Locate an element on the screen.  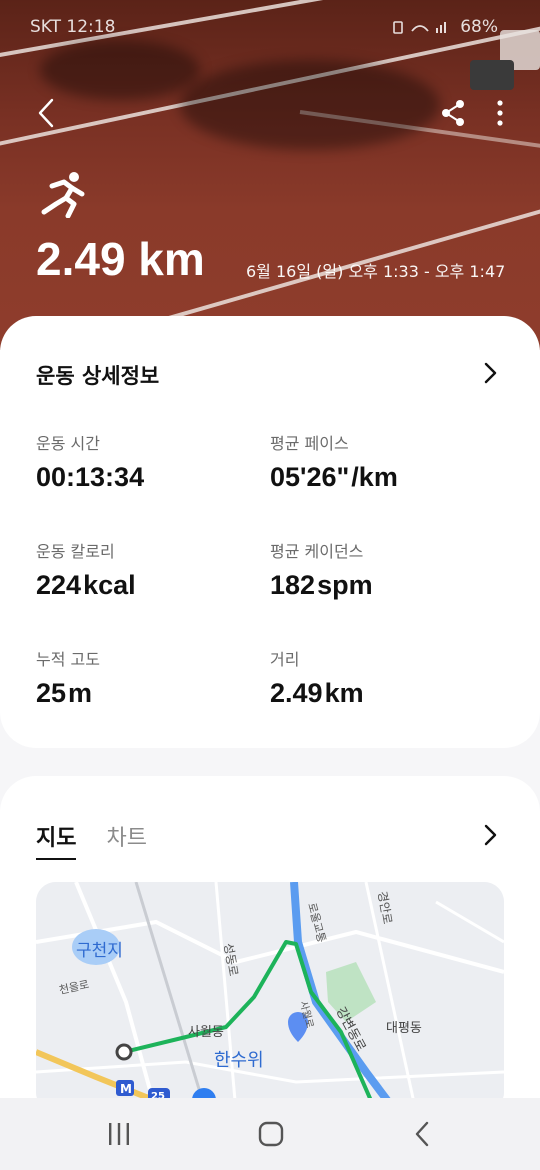
stat-value: 224kcal is located at coordinates (146, 585).